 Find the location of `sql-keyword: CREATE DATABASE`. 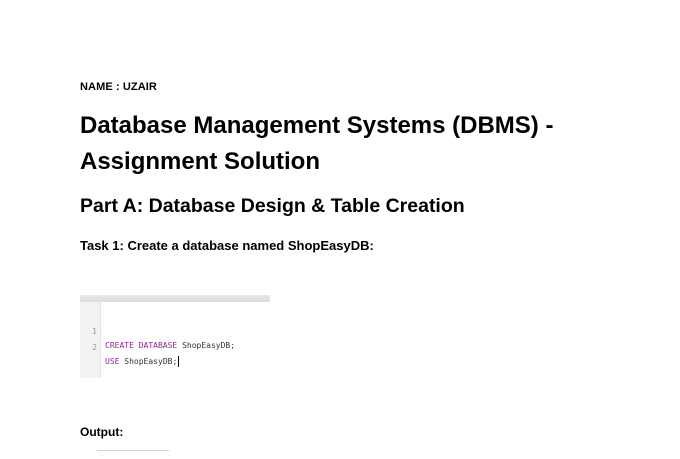

sql-keyword: CREATE DATABASE is located at coordinates (141, 345).